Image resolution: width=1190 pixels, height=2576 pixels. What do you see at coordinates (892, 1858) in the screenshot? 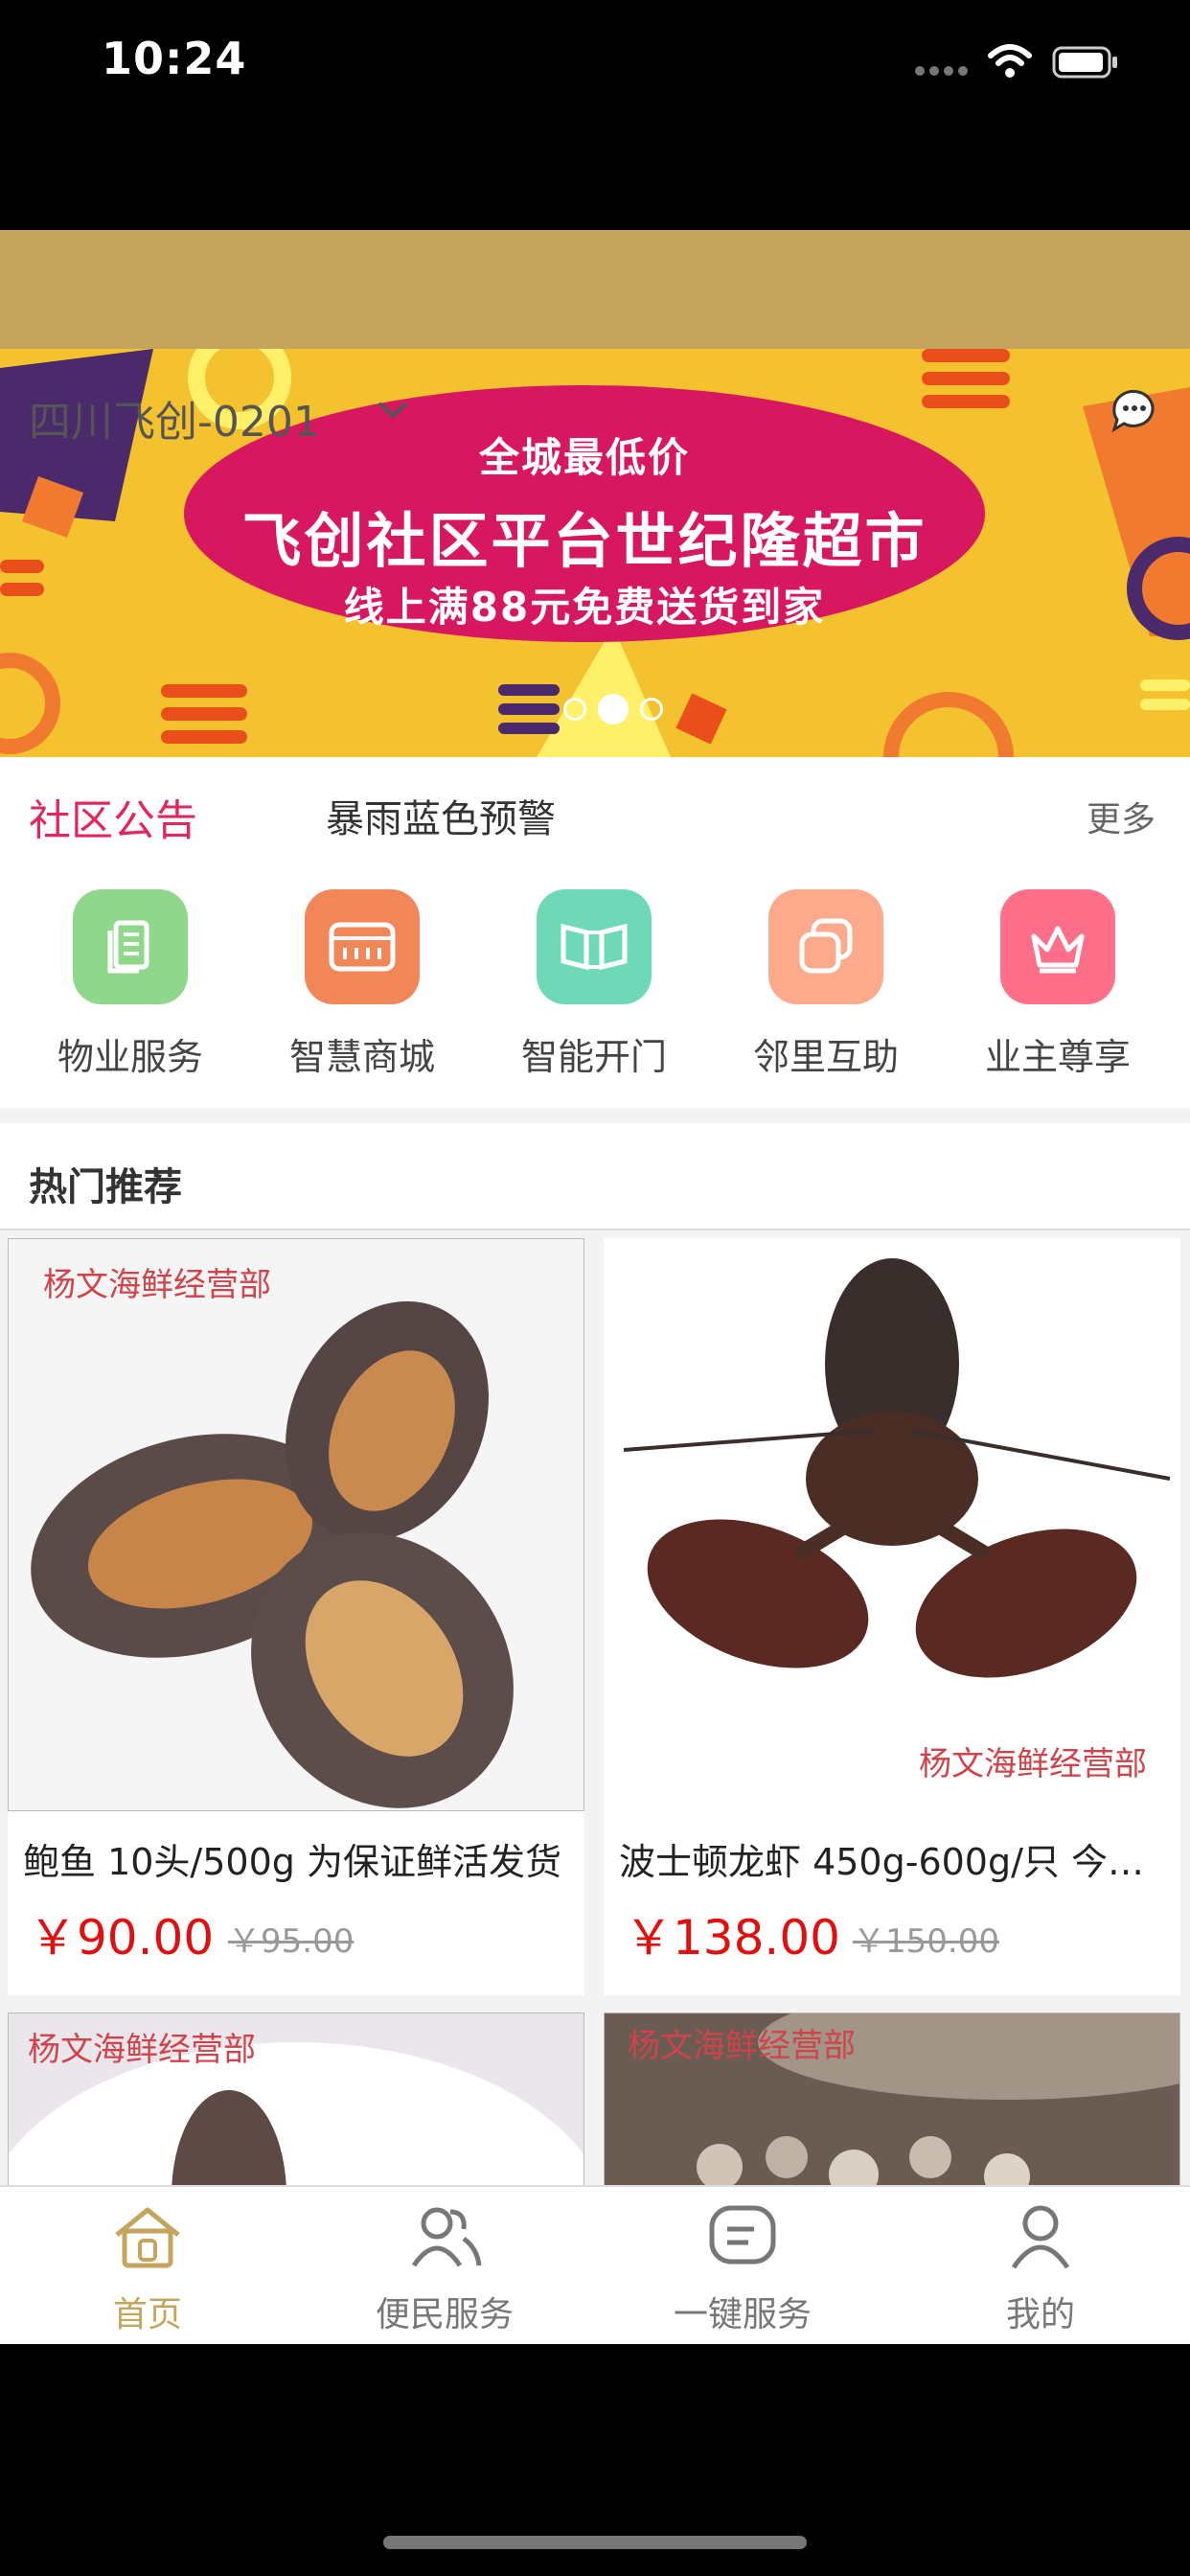
I see `product-name: 波士顿龙虾 450g-600g/只 今日到货` at bounding box center [892, 1858].